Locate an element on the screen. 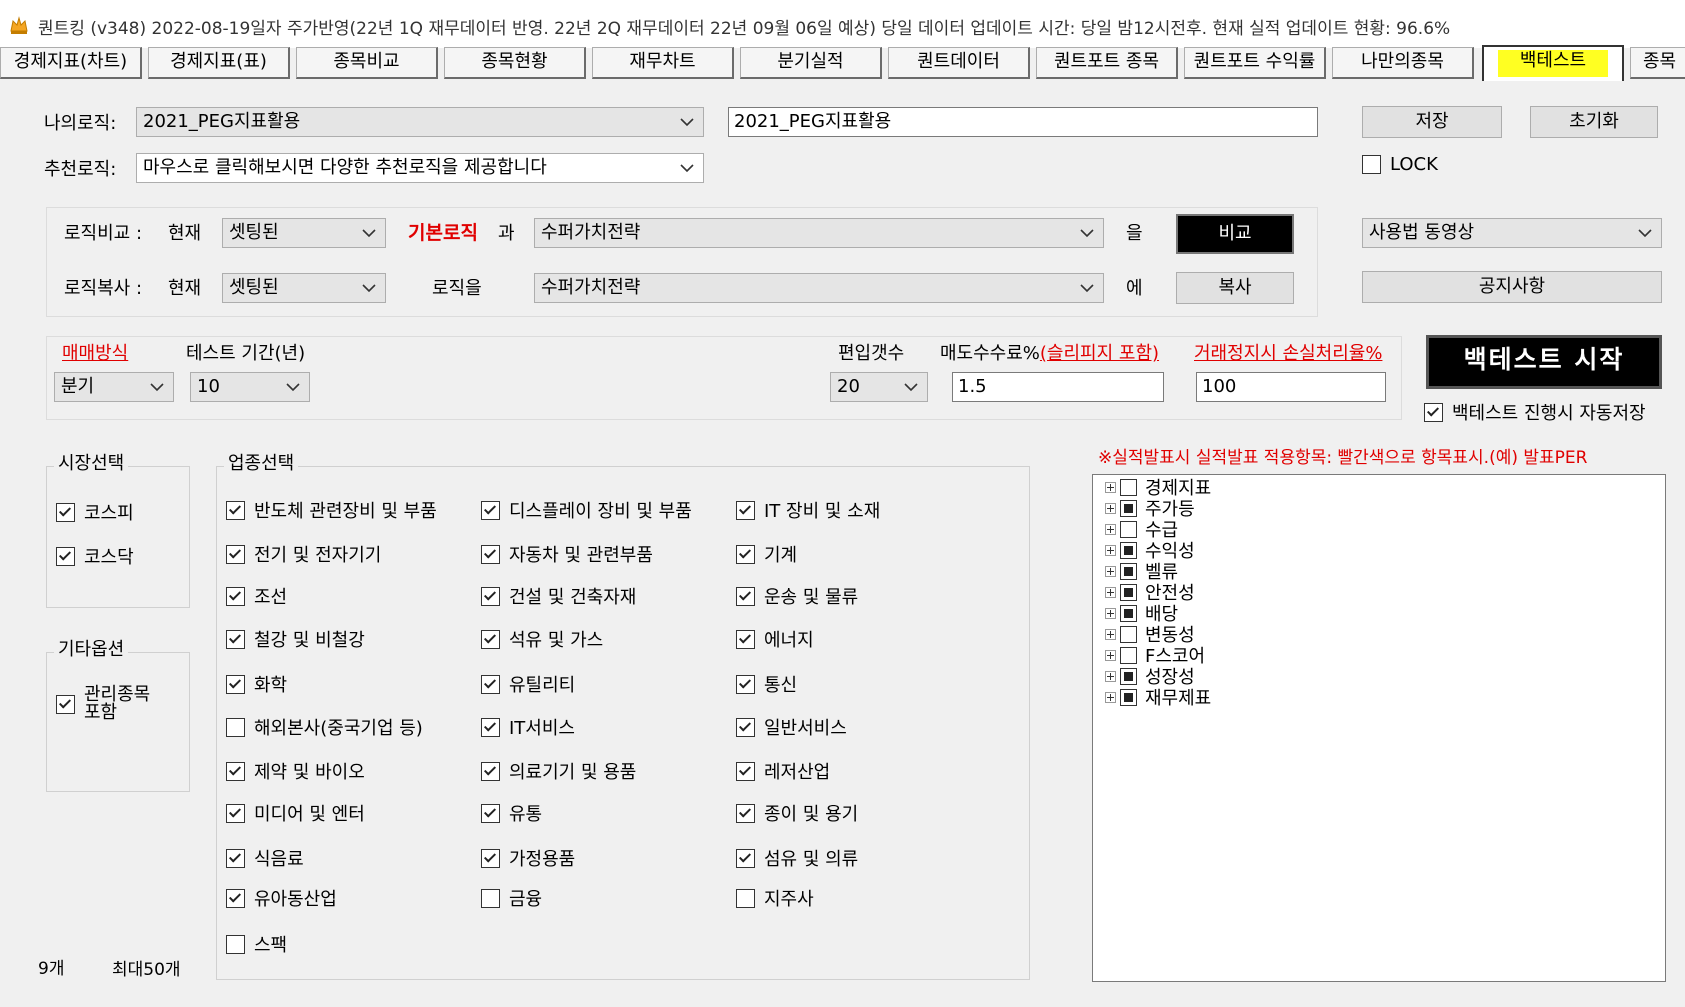 The height and width of the screenshot is (1007, 1685). tree-item: 성장성 is located at coordinates (1150, 677).